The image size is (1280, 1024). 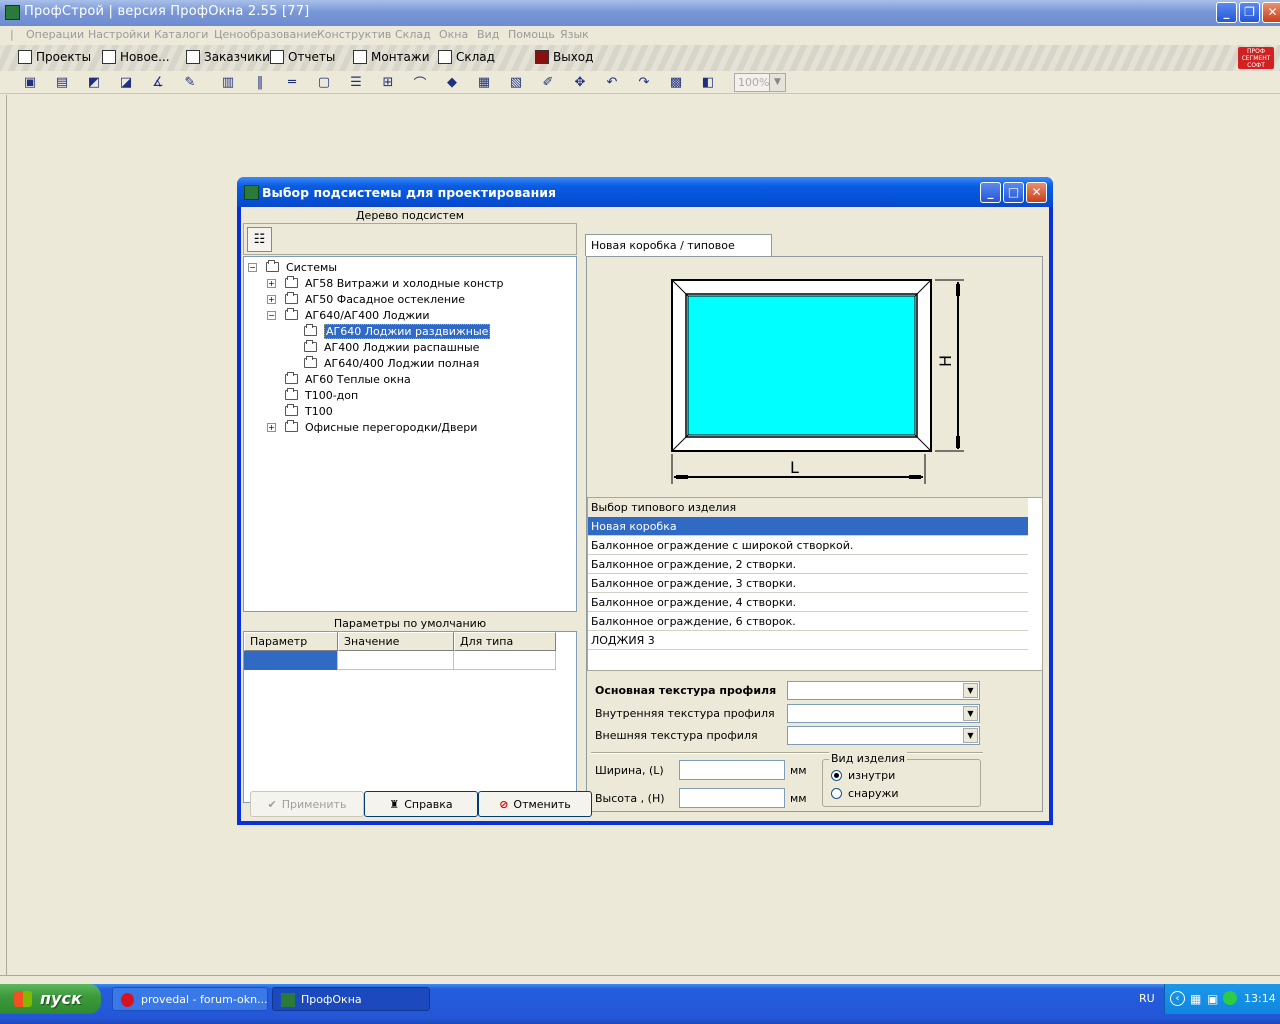 What do you see at coordinates (836, 793) in the screenshot?
I see `view-outside-radio` at bounding box center [836, 793].